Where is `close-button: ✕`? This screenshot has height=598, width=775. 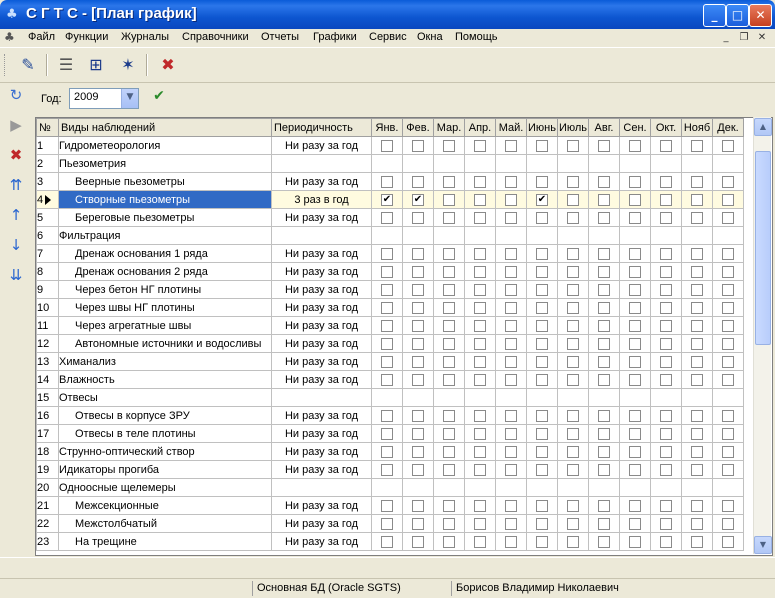
close-button: ✕ is located at coordinates (760, 15).